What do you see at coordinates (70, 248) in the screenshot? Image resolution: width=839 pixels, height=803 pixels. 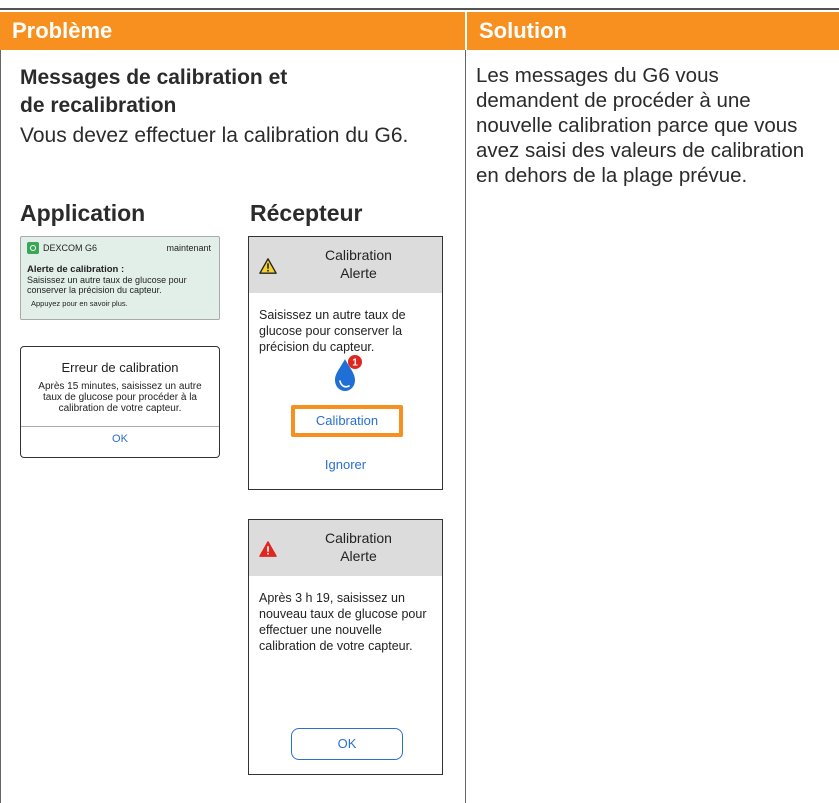 I see `notification-app-name: DEXCOM G6` at bounding box center [70, 248].